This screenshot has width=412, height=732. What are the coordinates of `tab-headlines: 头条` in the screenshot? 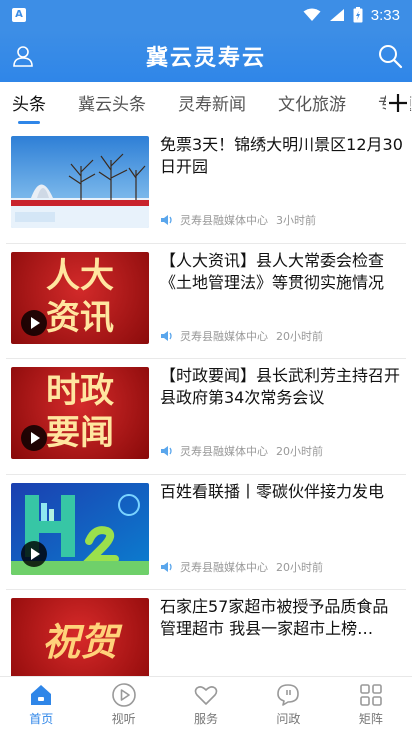 It's located at (23, 105).